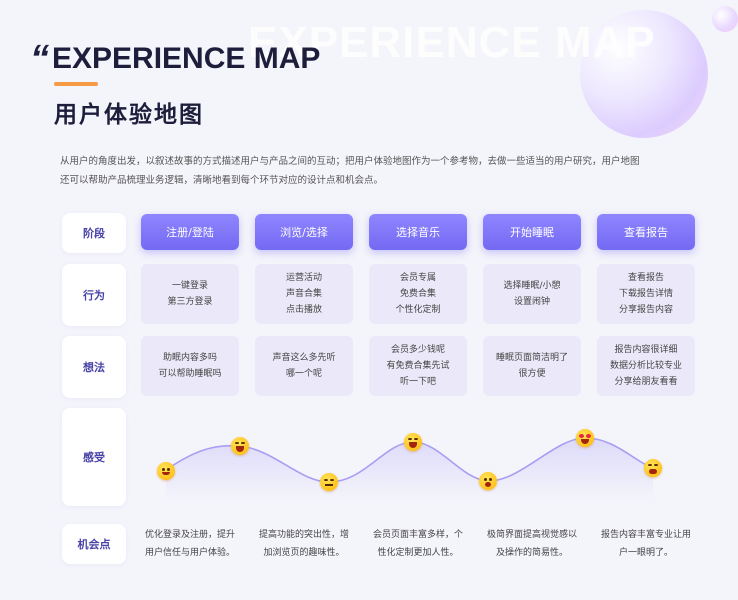  I want to click on opportunity-cell: 优化登录及注册，提升 用户信任与用户体验。, so click(190, 544).